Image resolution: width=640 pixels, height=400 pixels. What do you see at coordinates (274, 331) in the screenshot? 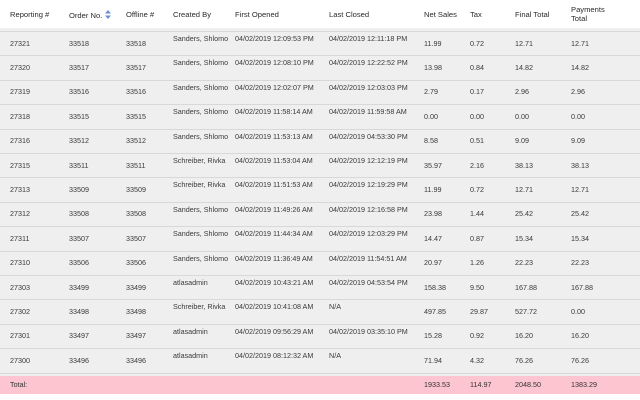
I see `cell-first: 04/02/2019 09:56:29 AM` at bounding box center [274, 331].